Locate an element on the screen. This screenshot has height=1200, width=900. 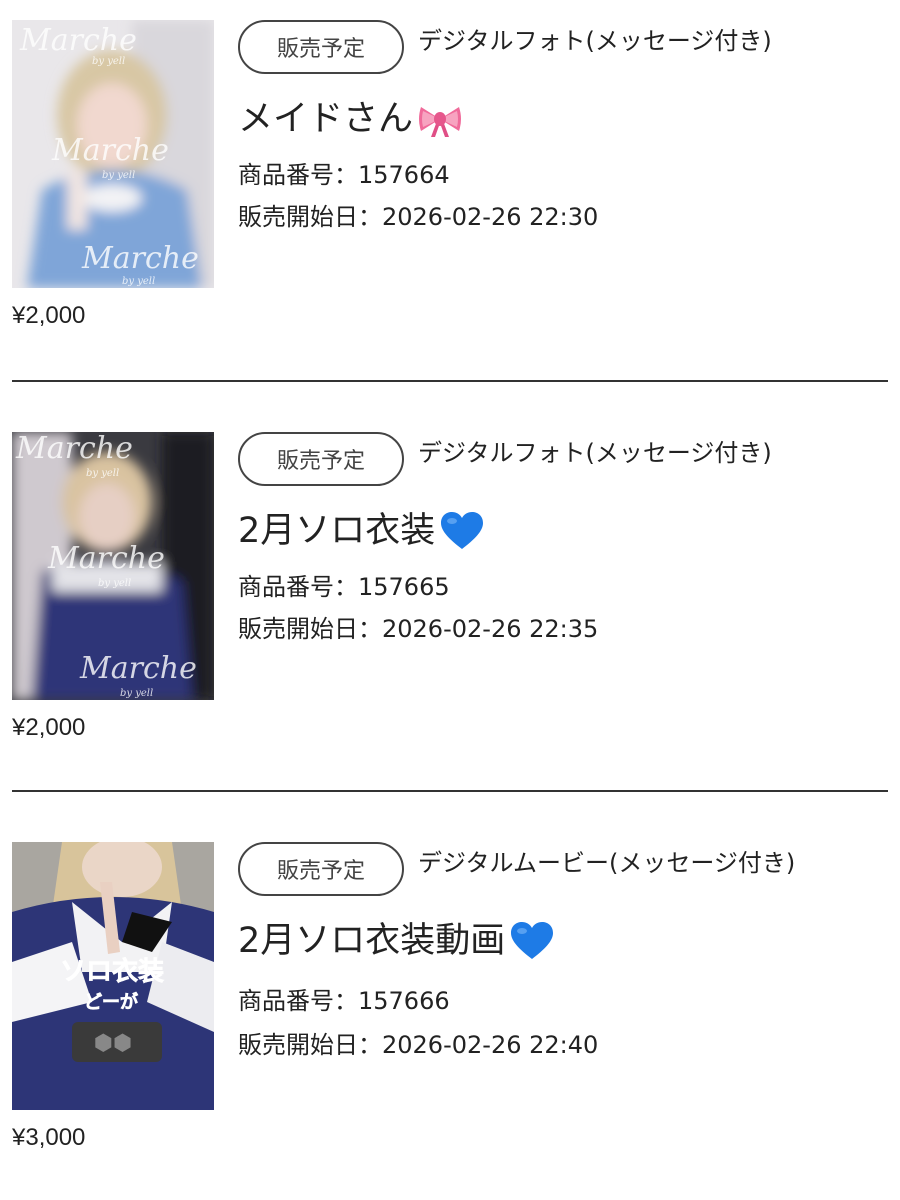
sale-start-row: 販売開始日：2026-02-26 22:35 is located at coordinates (418, 629).